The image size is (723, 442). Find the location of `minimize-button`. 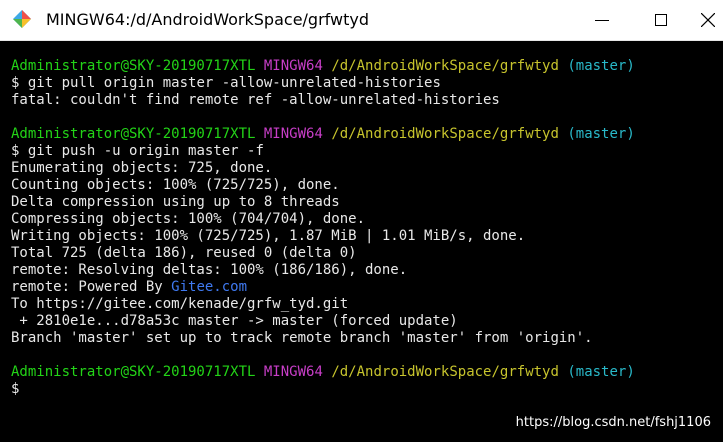

minimize-button is located at coordinates (604, 20).